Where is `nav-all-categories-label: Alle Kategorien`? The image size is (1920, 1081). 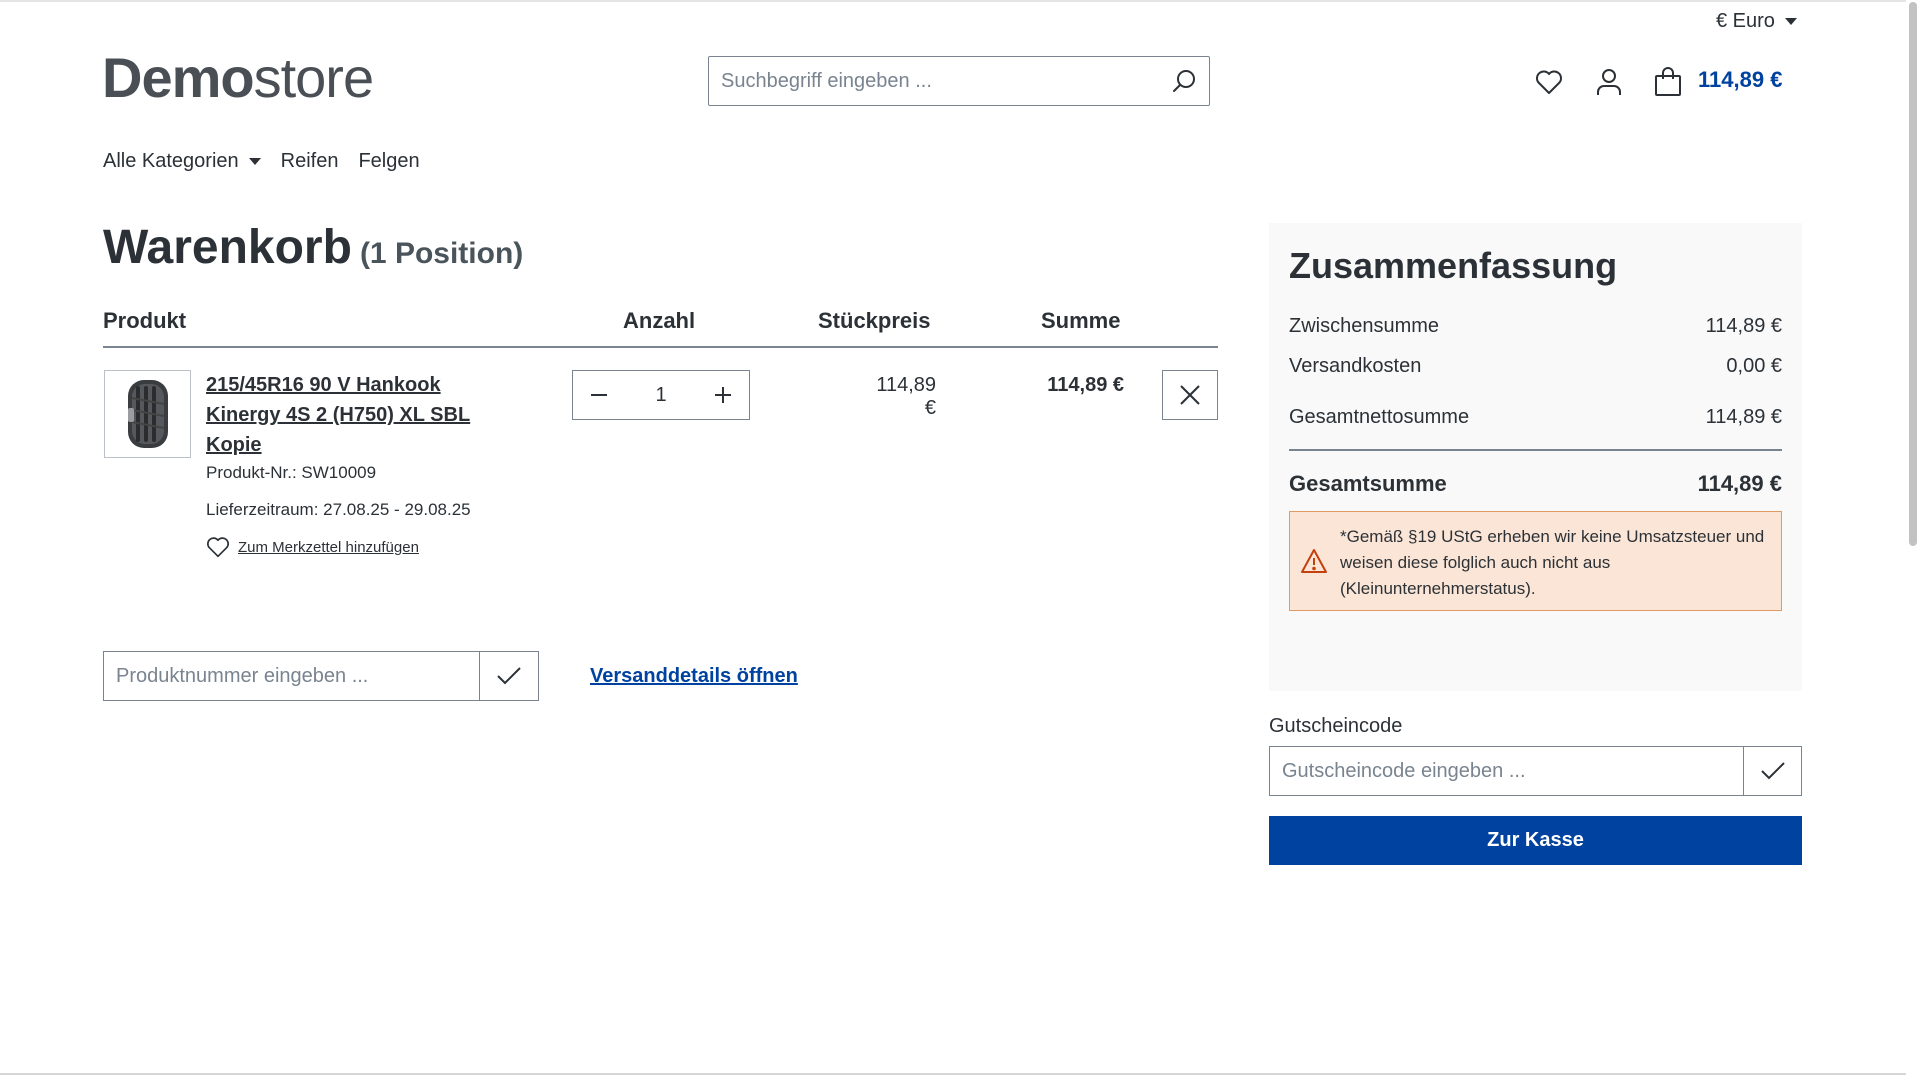
nav-all-categories-label: Alle Kategorien is located at coordinates (171, 161).